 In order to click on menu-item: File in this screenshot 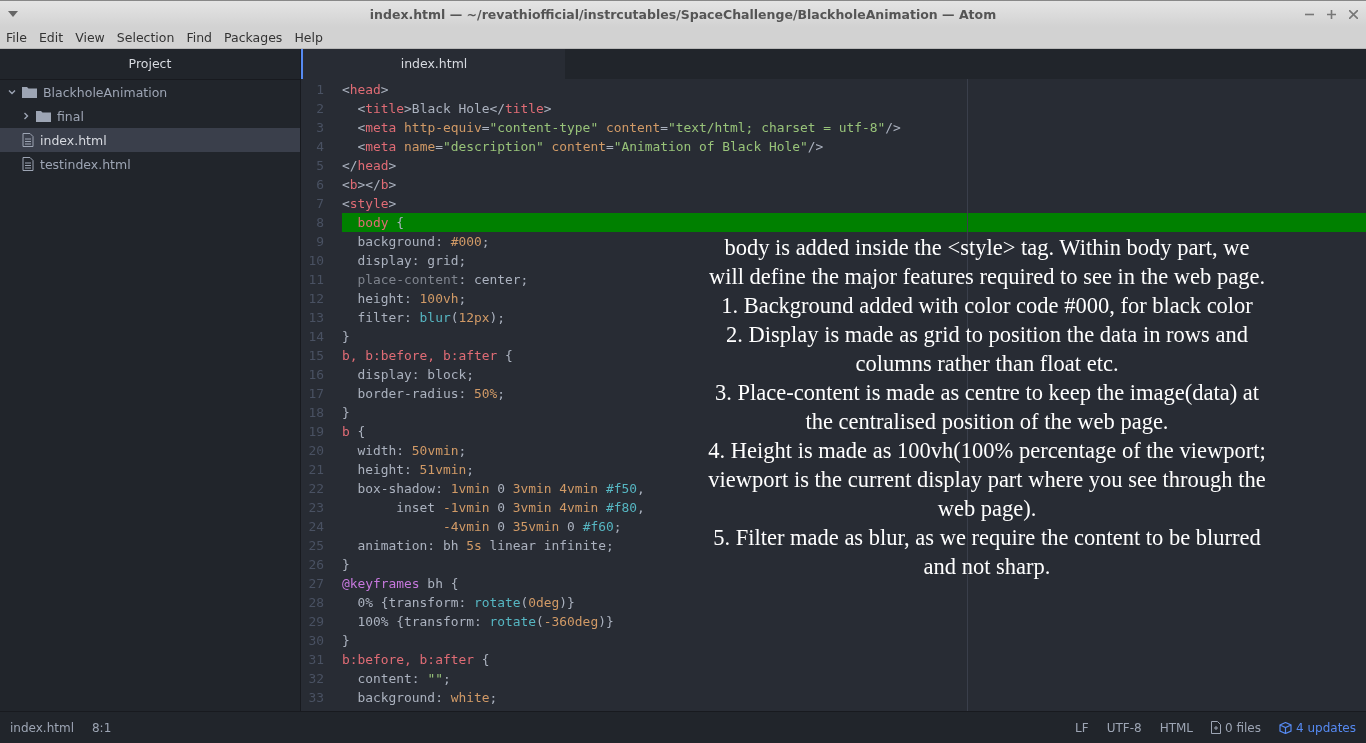, I will do `click(19, 37)`.